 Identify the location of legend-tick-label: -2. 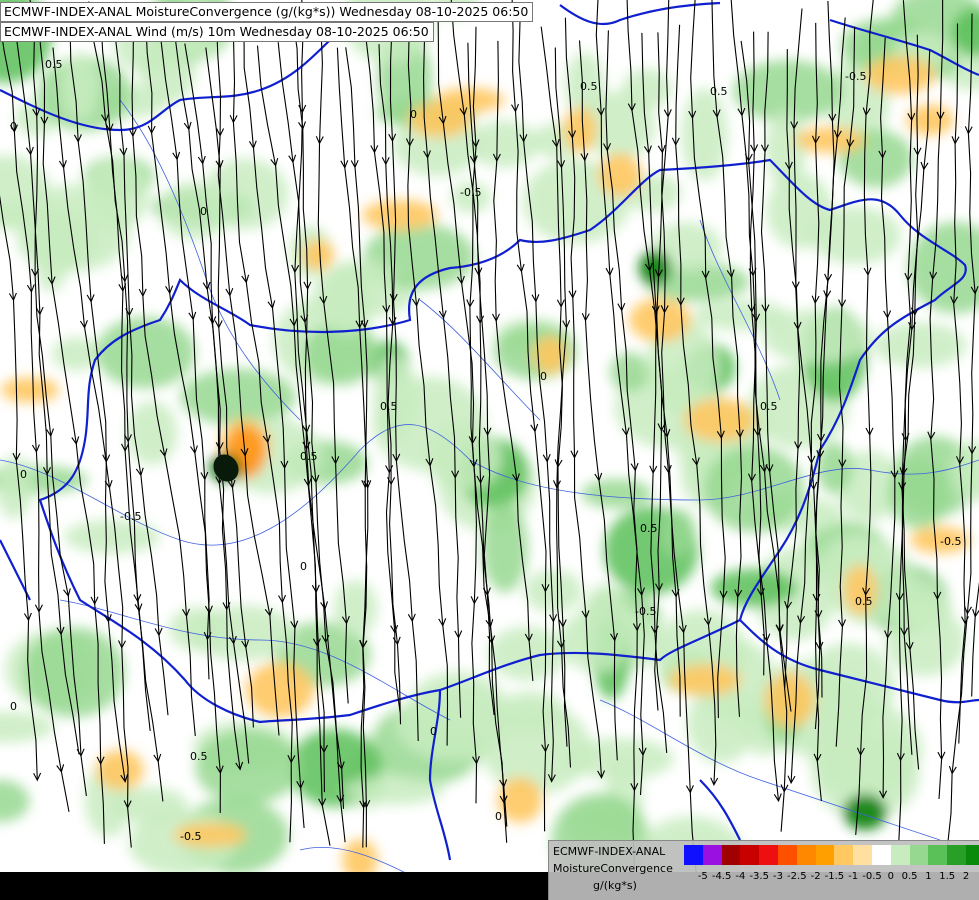
(815, 876).